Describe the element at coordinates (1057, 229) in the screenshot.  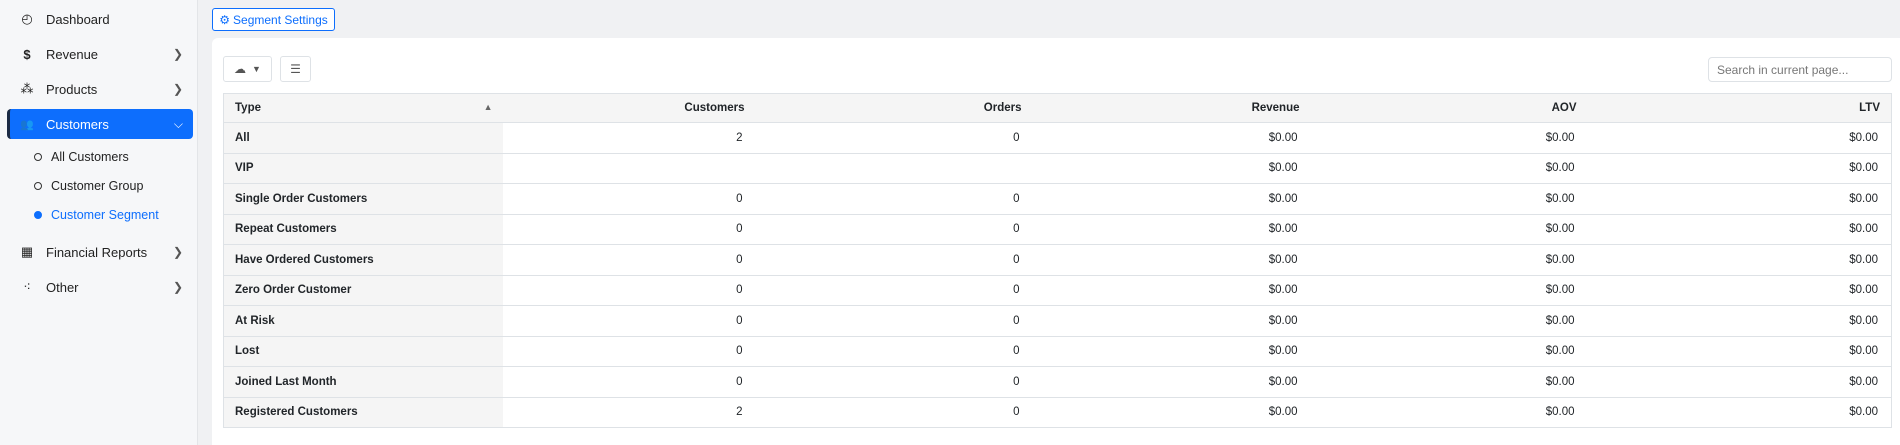
I see `table-row: Repeat Customers 0 0 $0.00 $0.00 $0.00` at that location.